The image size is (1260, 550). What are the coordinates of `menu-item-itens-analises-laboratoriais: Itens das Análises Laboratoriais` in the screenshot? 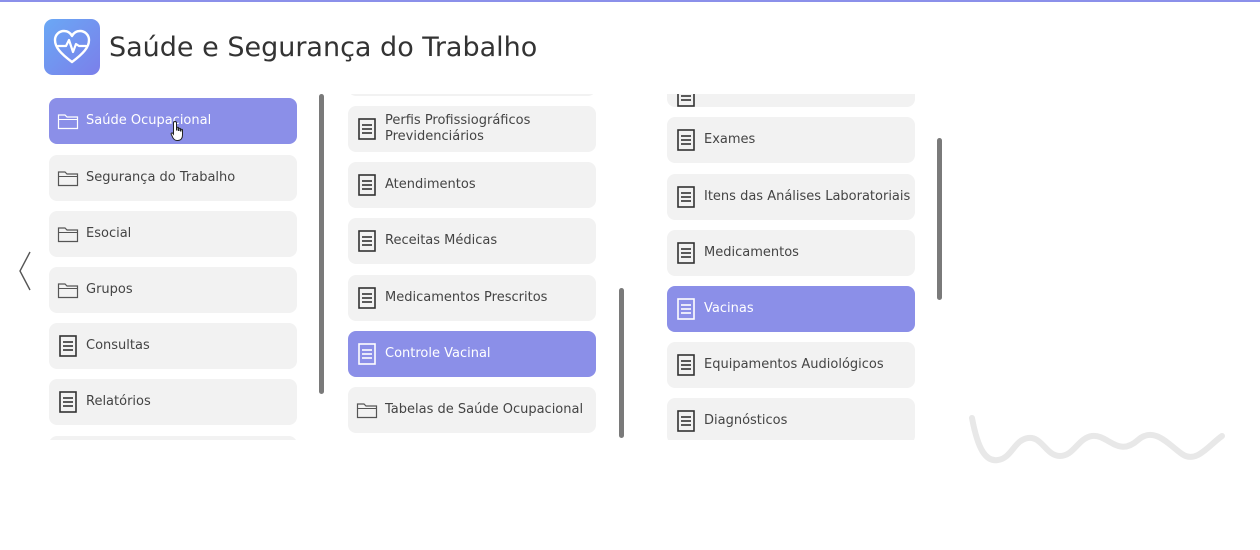 It's located at (791, 197).